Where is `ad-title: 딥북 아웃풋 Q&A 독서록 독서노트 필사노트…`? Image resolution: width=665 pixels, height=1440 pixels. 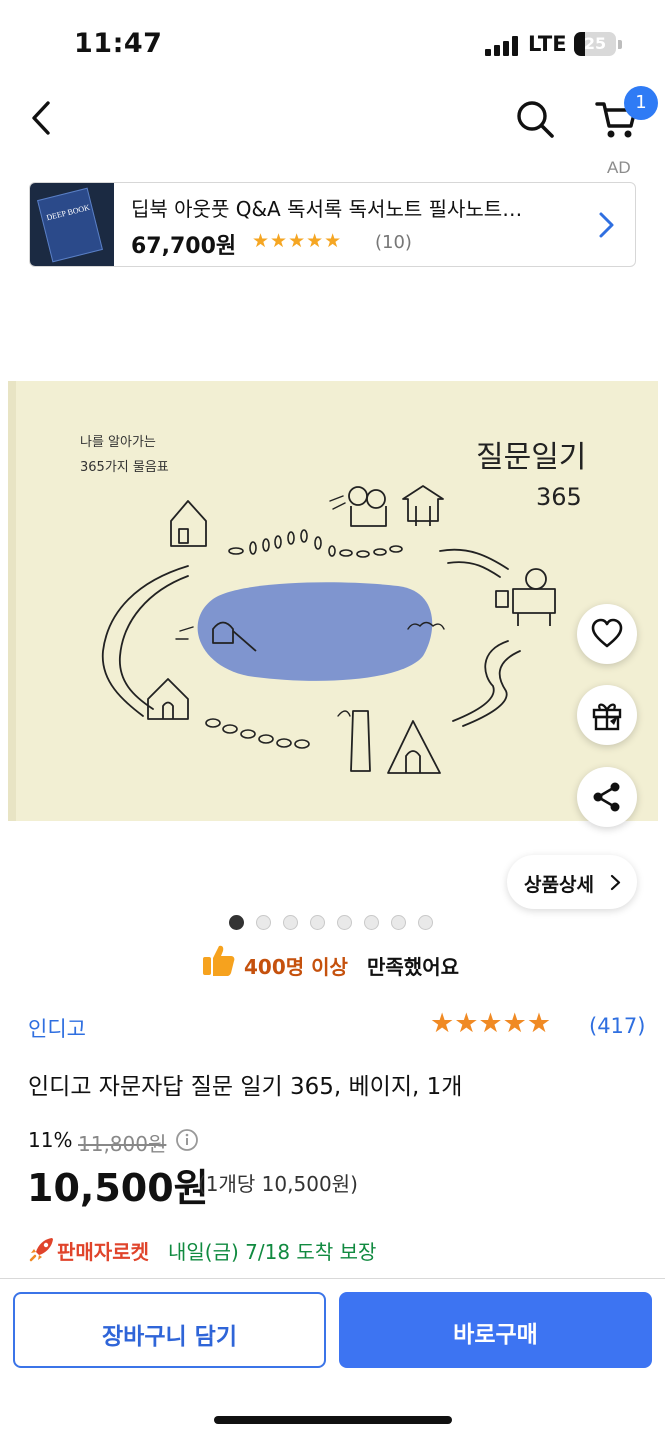
ad-title: 딥북 아웃풋 Q&A 독서록 독서노트 필사노트… is located at coordinates (327, 209).